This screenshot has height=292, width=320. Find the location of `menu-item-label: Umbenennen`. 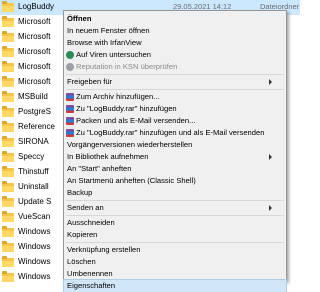

menu-item-label: Umbenennen is located at coordinates (90, 273).